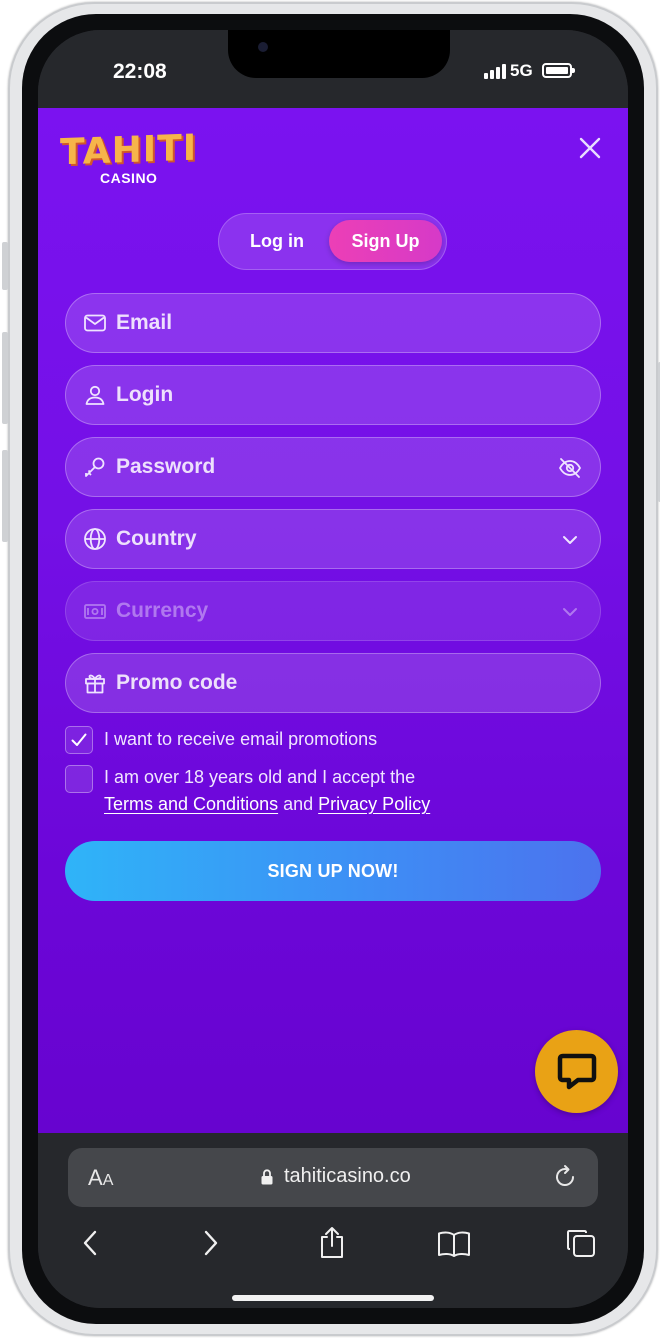 The width and height of the screenshot is (660, 1338). I want to click on status-time: 22:08, so click(140, 71).